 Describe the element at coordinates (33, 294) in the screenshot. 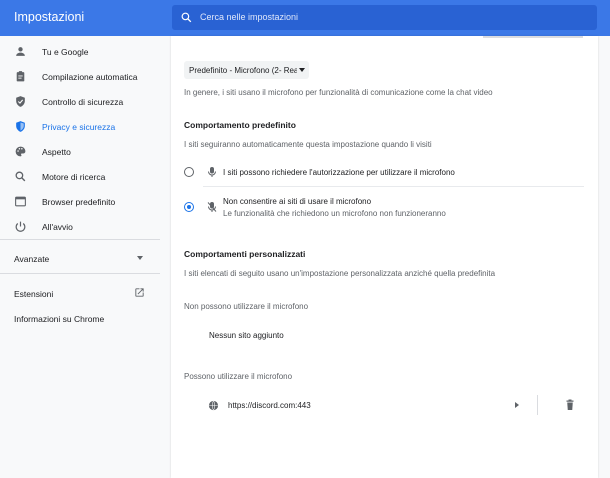

I see `sidebar-item-extensions: Estensioni` at that location.